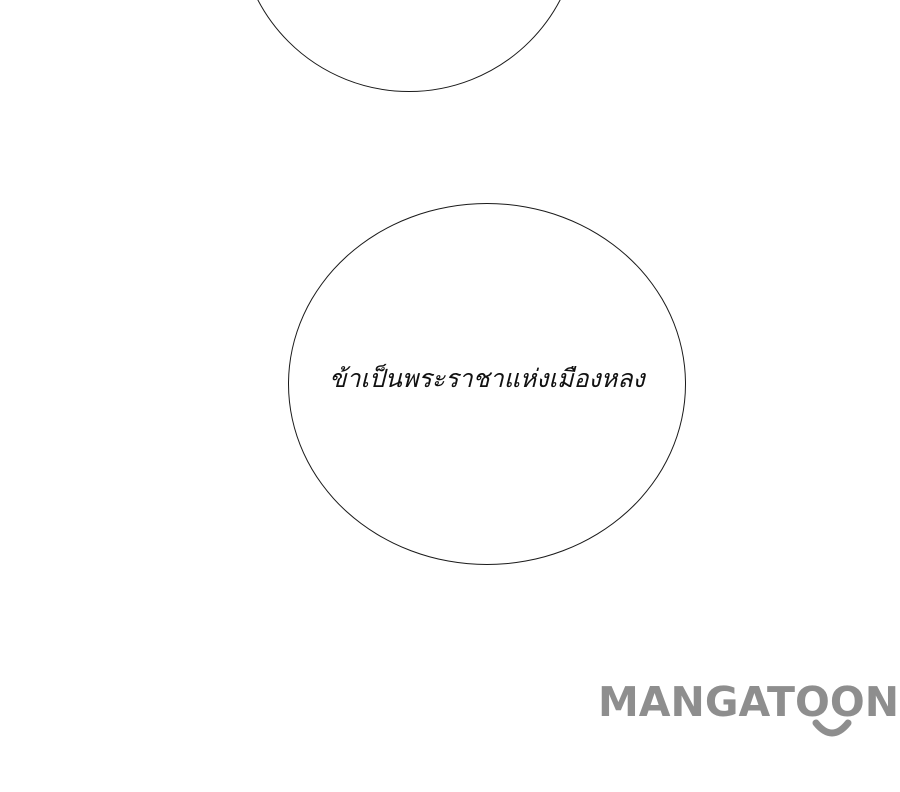  What do you see at coordinates (487, 378) in the screenshot?
I see `dialogue-text: ข้าเป็นพระราชาแห่งเมืองหลง` at bounding box center [487, 378].